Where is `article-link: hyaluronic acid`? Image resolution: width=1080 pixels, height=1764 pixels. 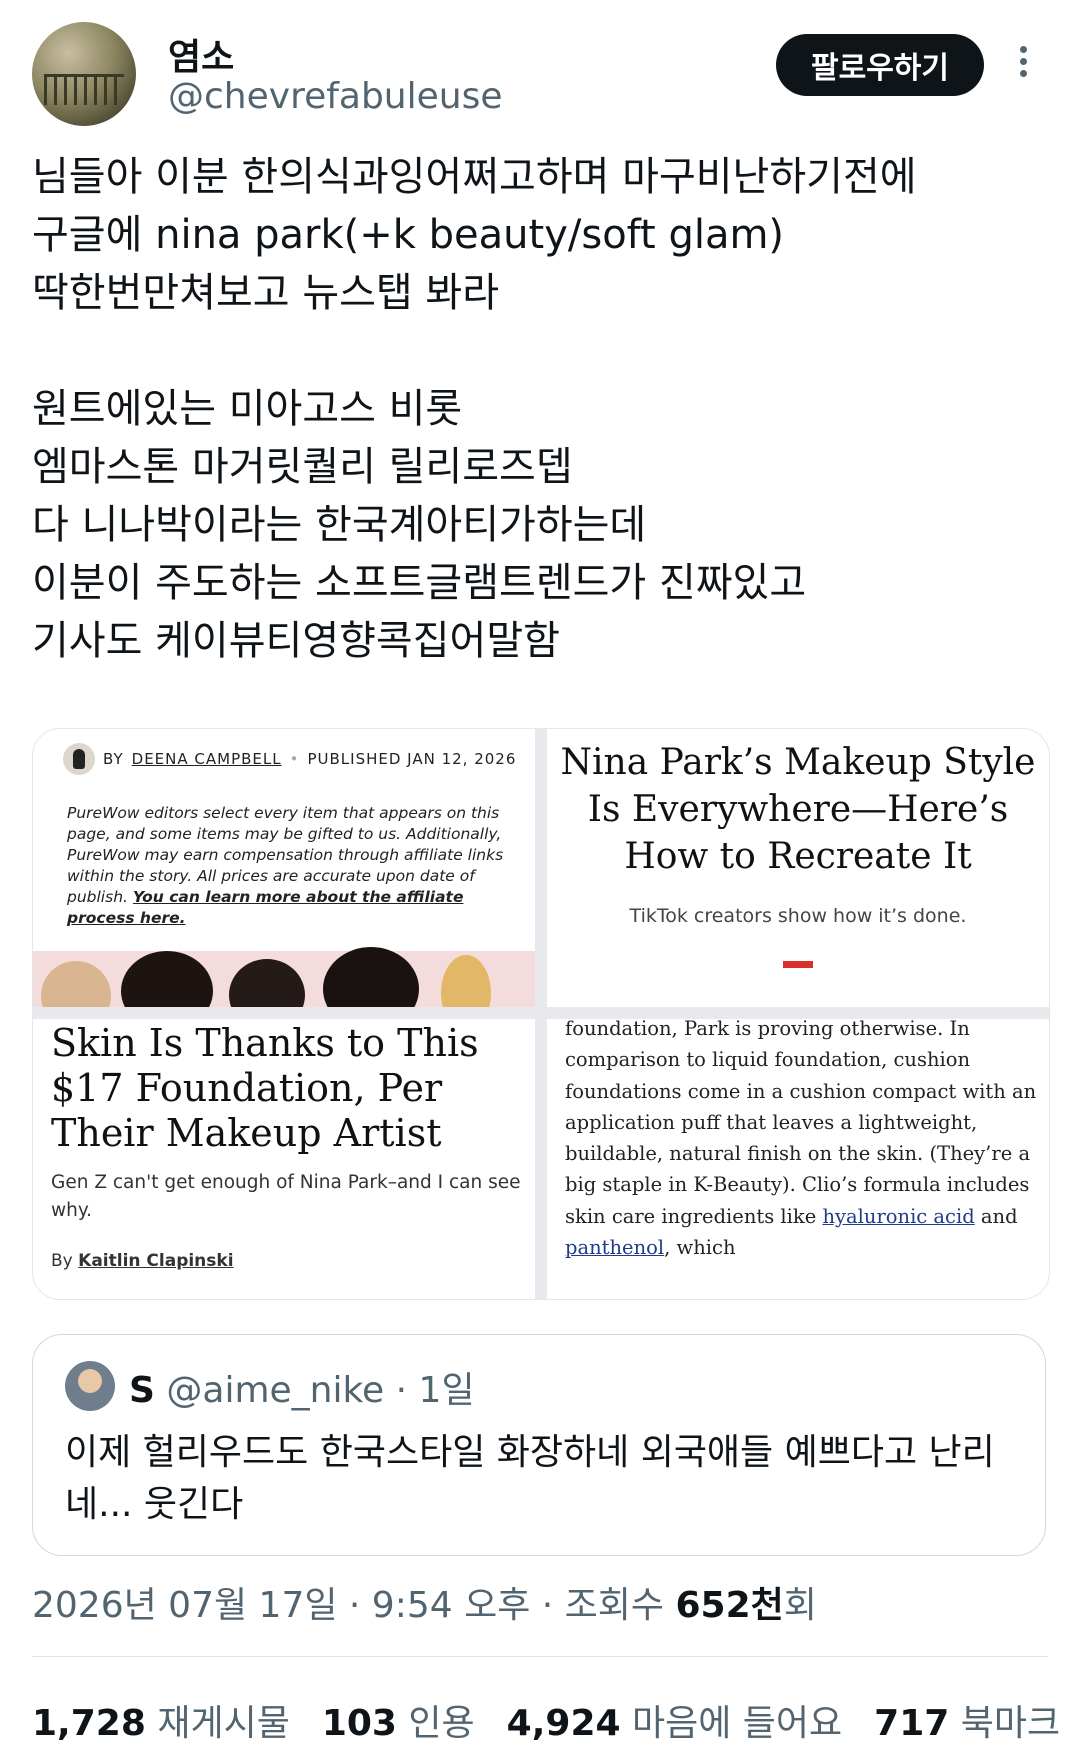 article-link: hyaluronic acid is located at coordinates (898, 1216).